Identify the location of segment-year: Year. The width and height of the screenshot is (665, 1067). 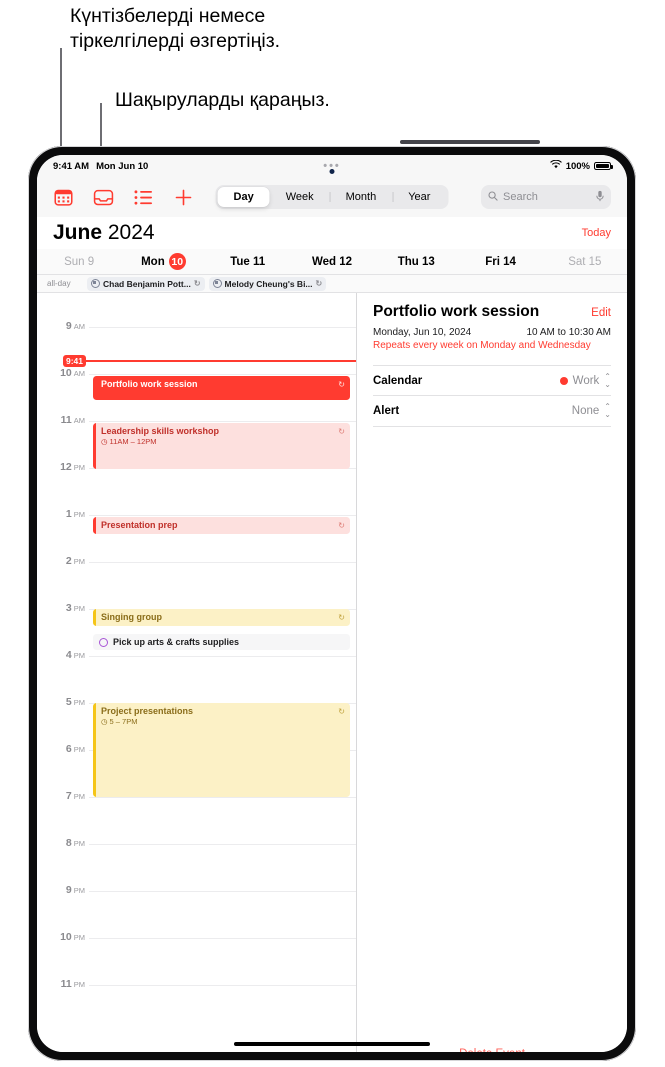
(419, 197).